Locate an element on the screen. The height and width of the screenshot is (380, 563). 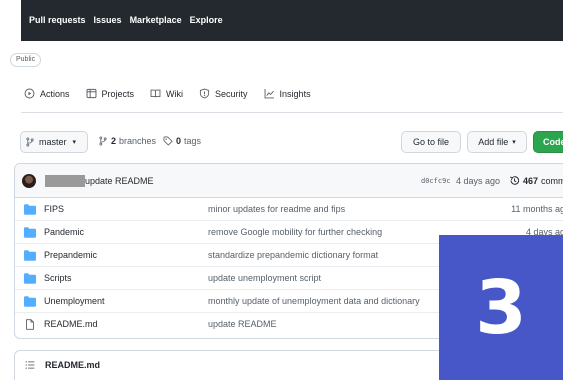
tab-label: Projects is located at coordinates (118, 93).